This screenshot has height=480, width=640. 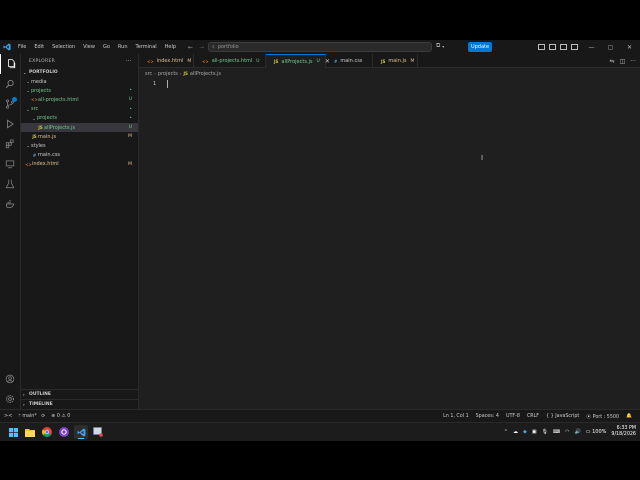 I want to click on code-line: 1, so click(x=389, y=84).